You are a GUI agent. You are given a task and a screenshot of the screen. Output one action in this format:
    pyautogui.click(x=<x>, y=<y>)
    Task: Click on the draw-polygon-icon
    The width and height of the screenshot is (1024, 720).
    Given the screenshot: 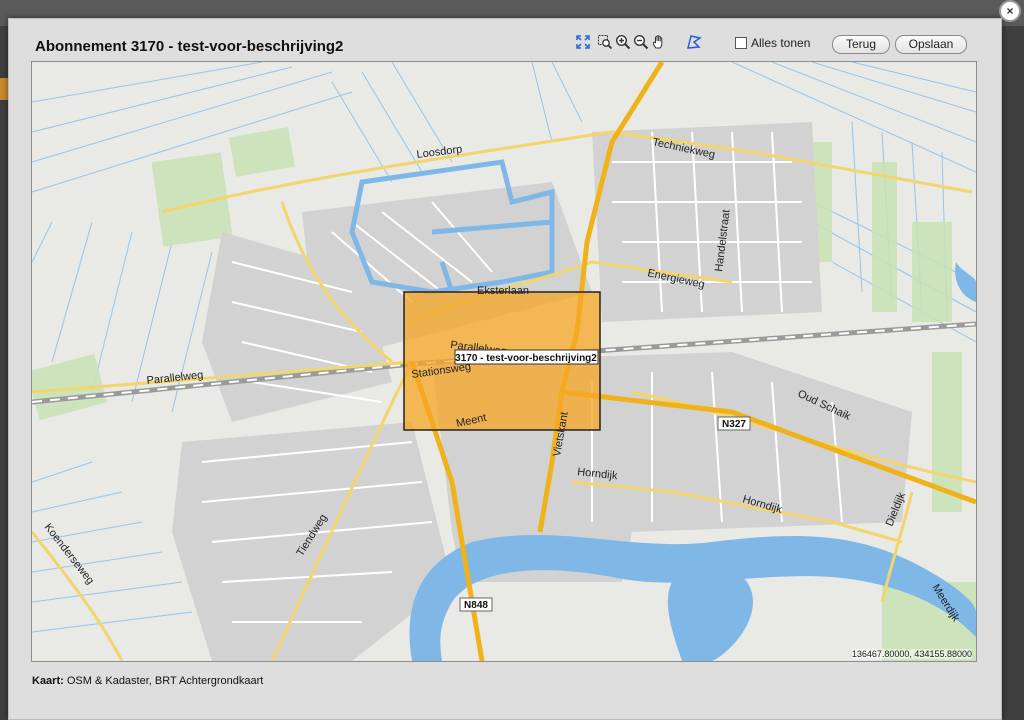 What is the action you would take?
    pyautogui.click(x=694, y=42)
    